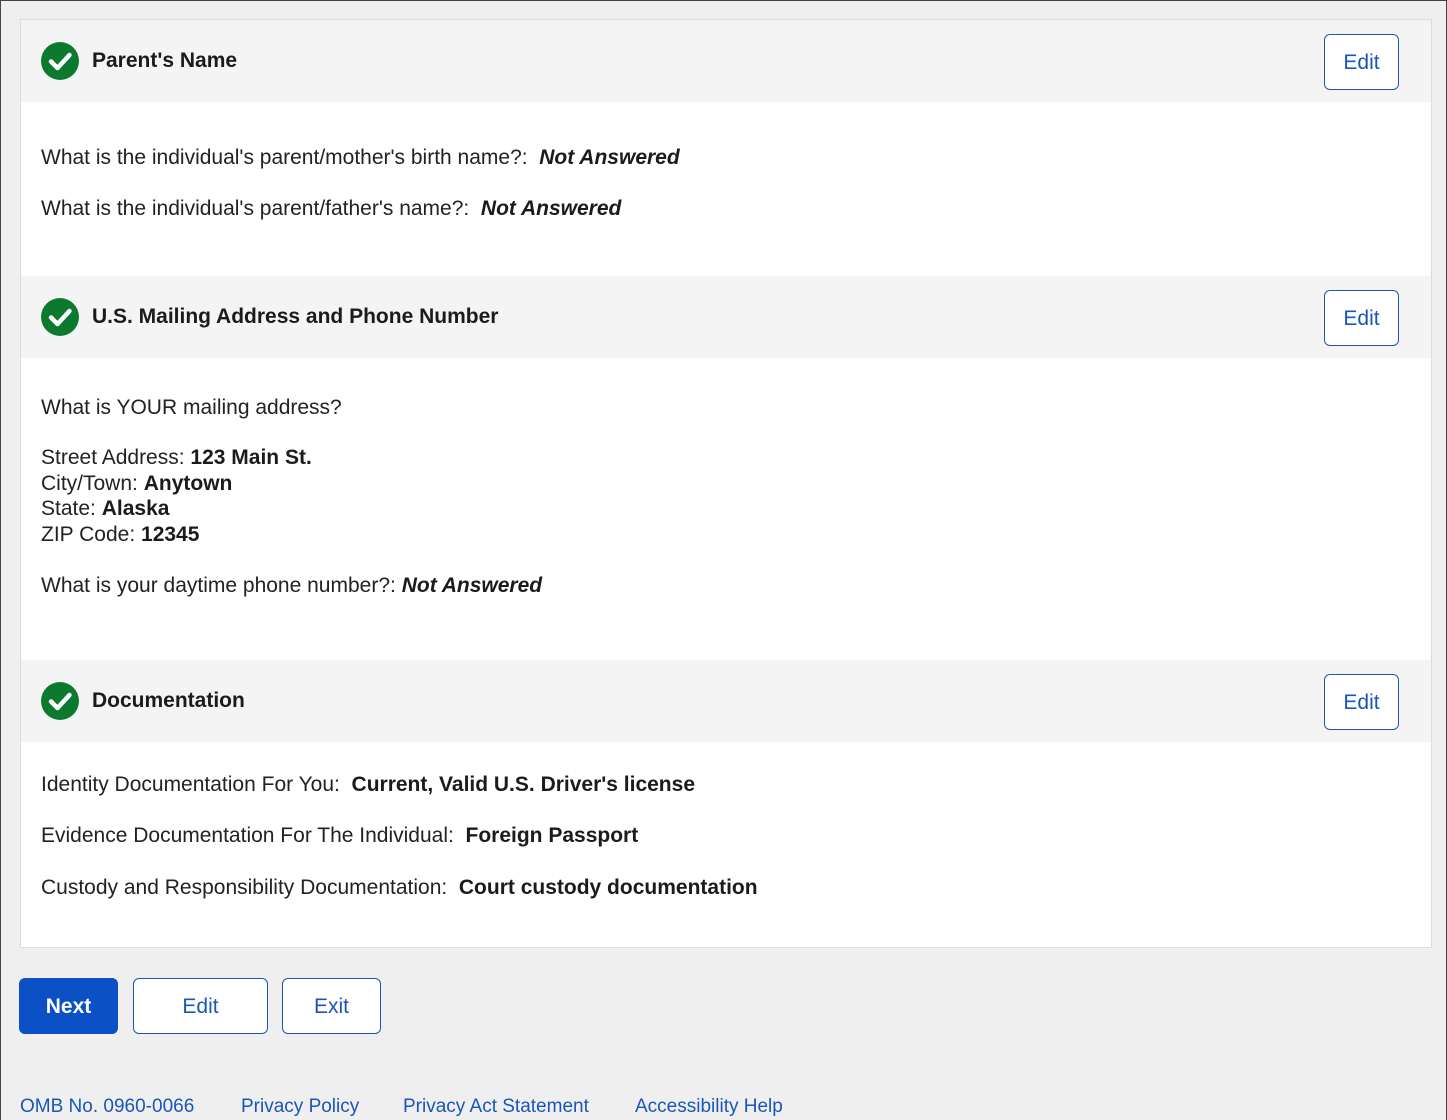 This screenshot has width=1447, height=1120. What do you see at coordinates (170, 534) in the screenshot?
I see `field-value: 12345` at bounding box center [170, 534].